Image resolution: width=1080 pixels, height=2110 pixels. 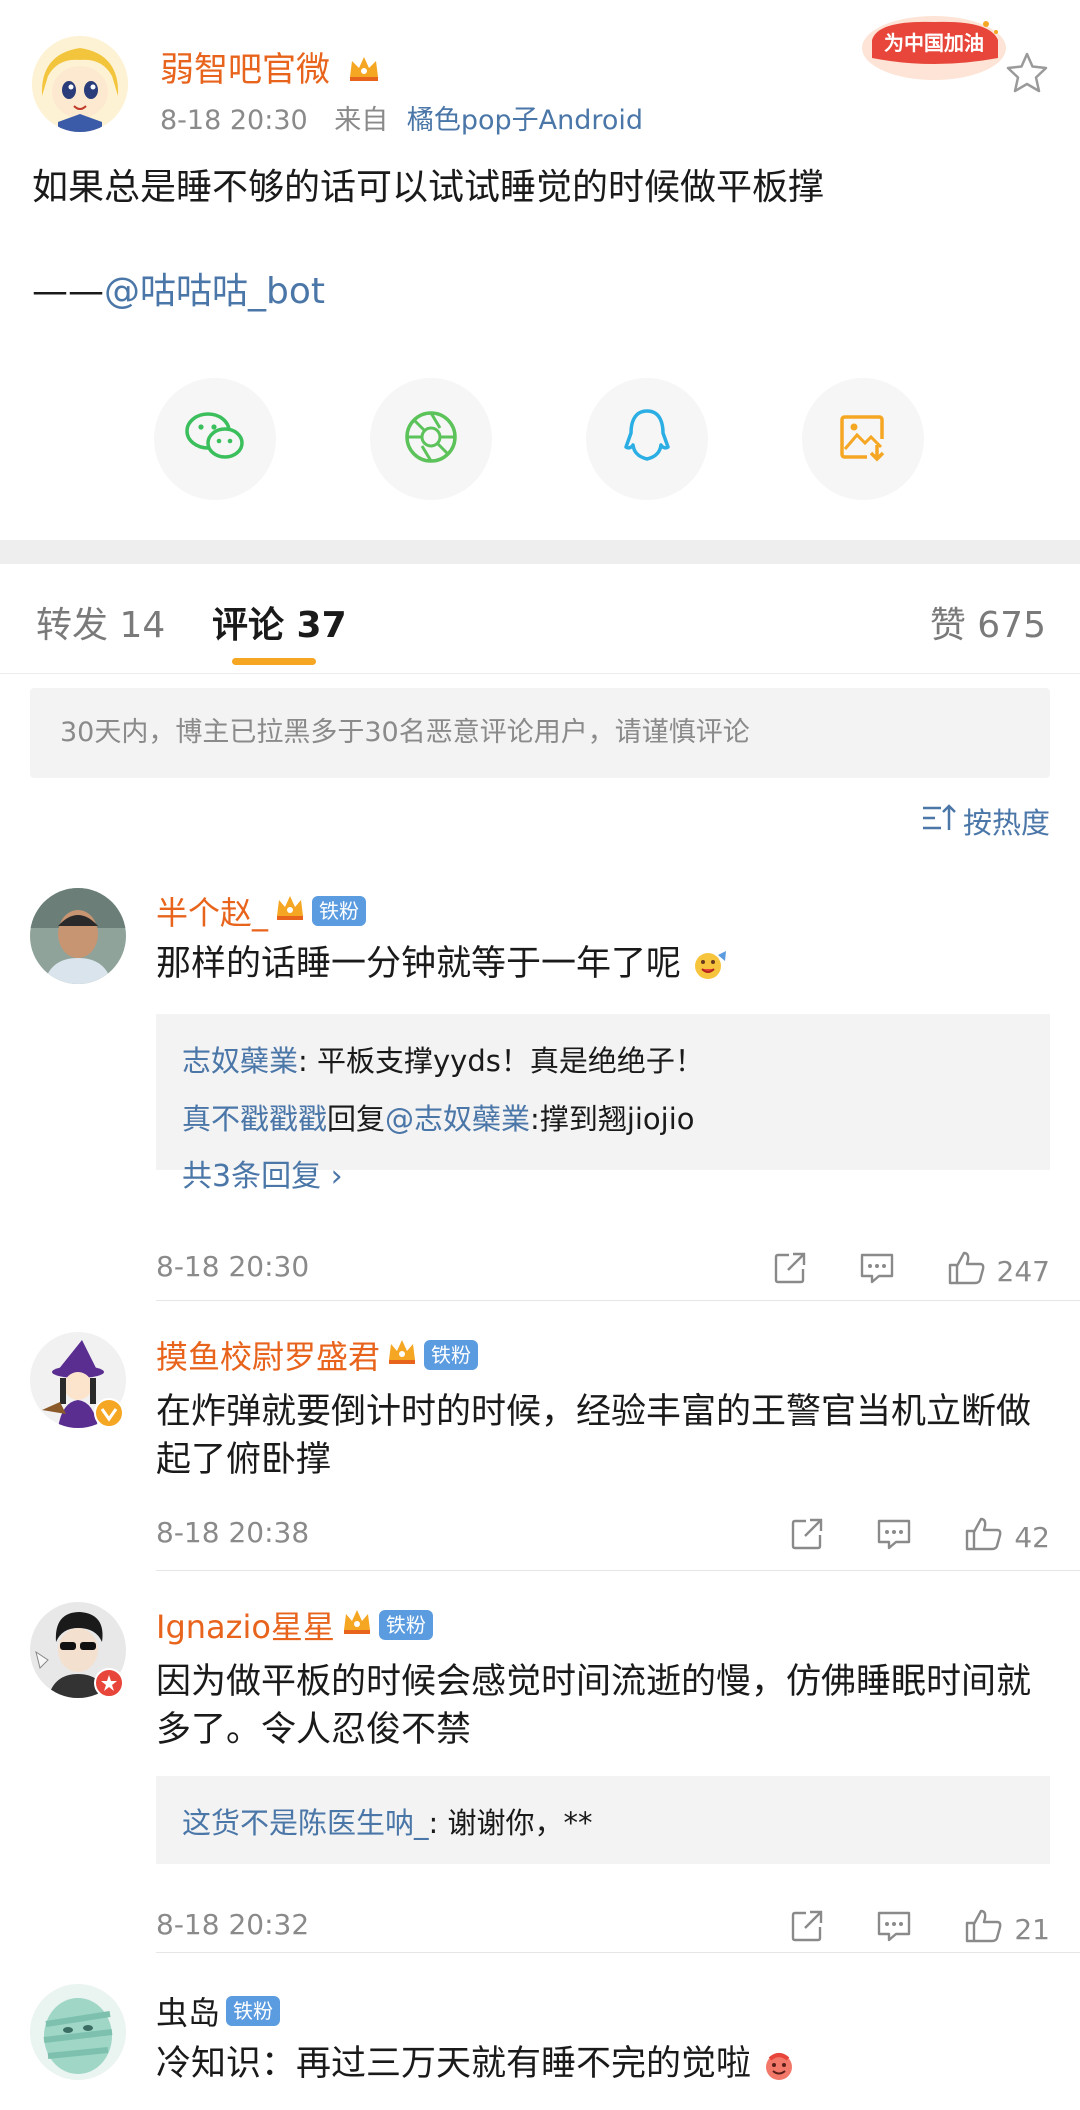 I want to click on author-avatar, so click(x=80, y=84).